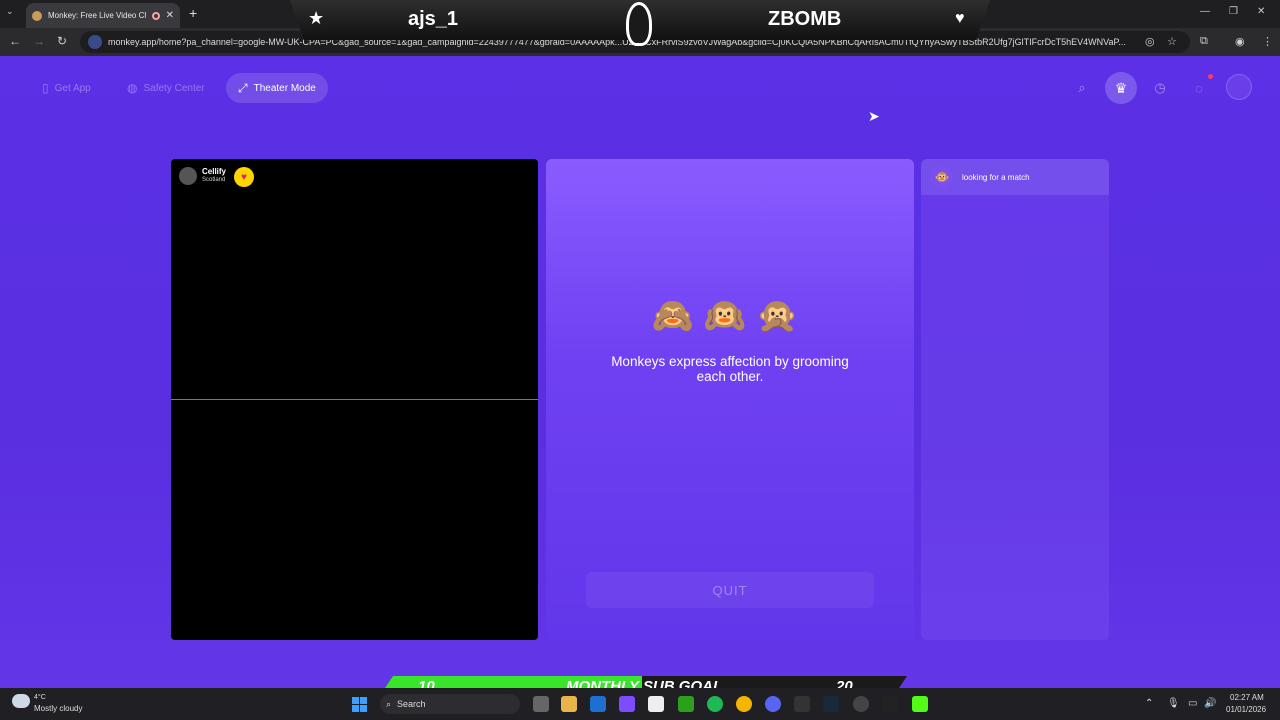 The width and height of the screenshot is (1280, 720). I want to click on stream-logo-icon, so click(639, 24).